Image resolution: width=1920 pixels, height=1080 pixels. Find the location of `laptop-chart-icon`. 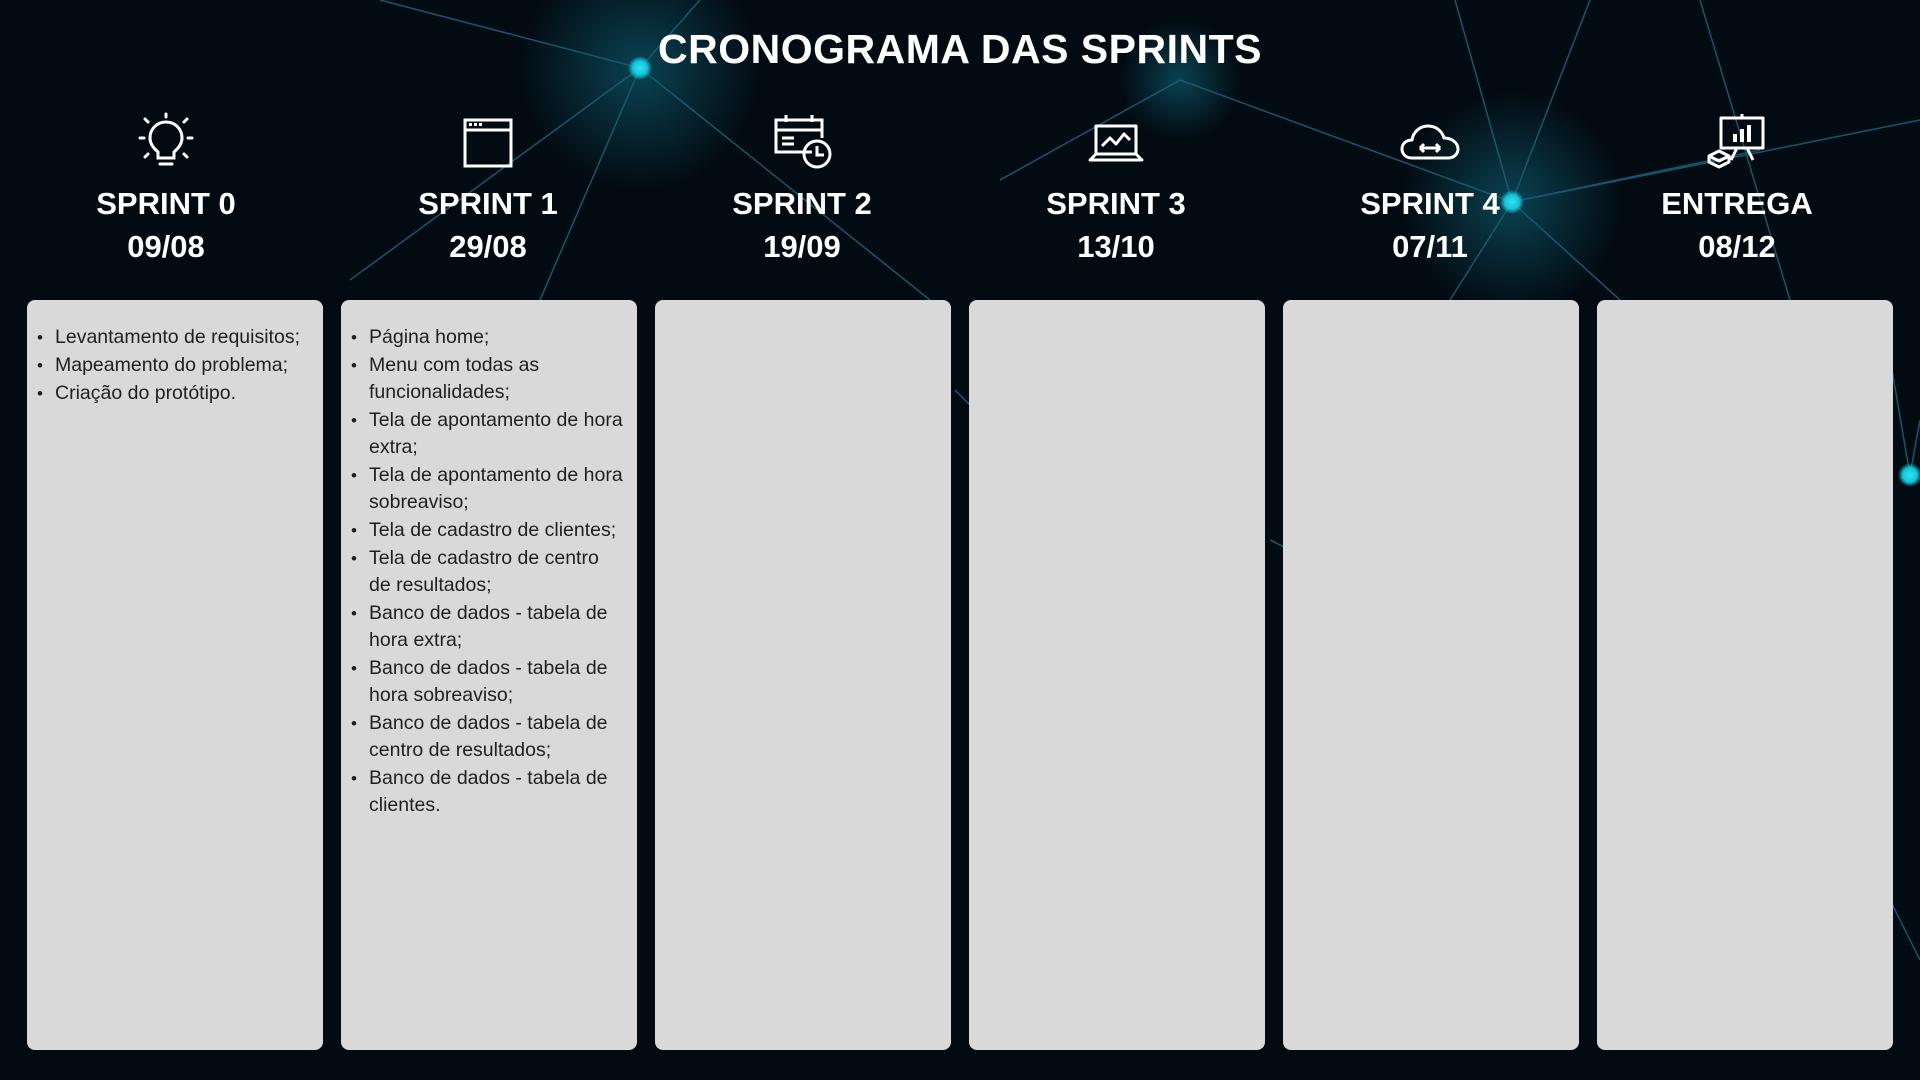

laptop-chart-icon is located at coordinates (1116, 143).